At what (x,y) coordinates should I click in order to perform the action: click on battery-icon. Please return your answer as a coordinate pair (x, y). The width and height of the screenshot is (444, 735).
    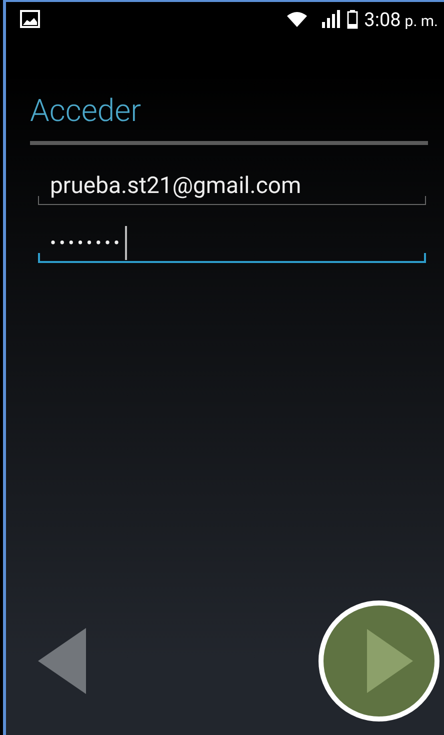
    Looking at the image, I should click on (352, 19).